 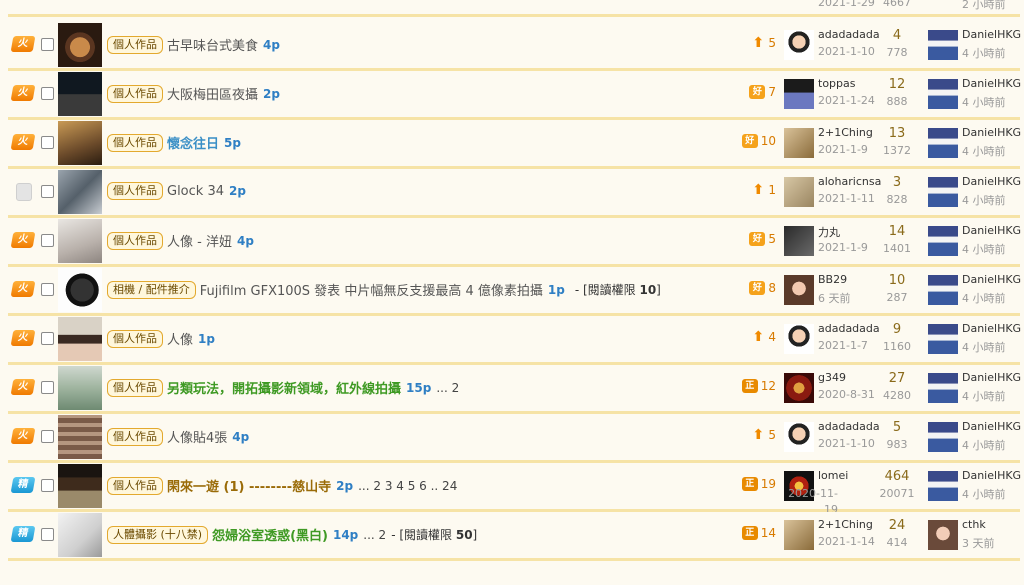 I want to click on category-tag: 人體攝影 (十八禁), so click(x=158, y=534).